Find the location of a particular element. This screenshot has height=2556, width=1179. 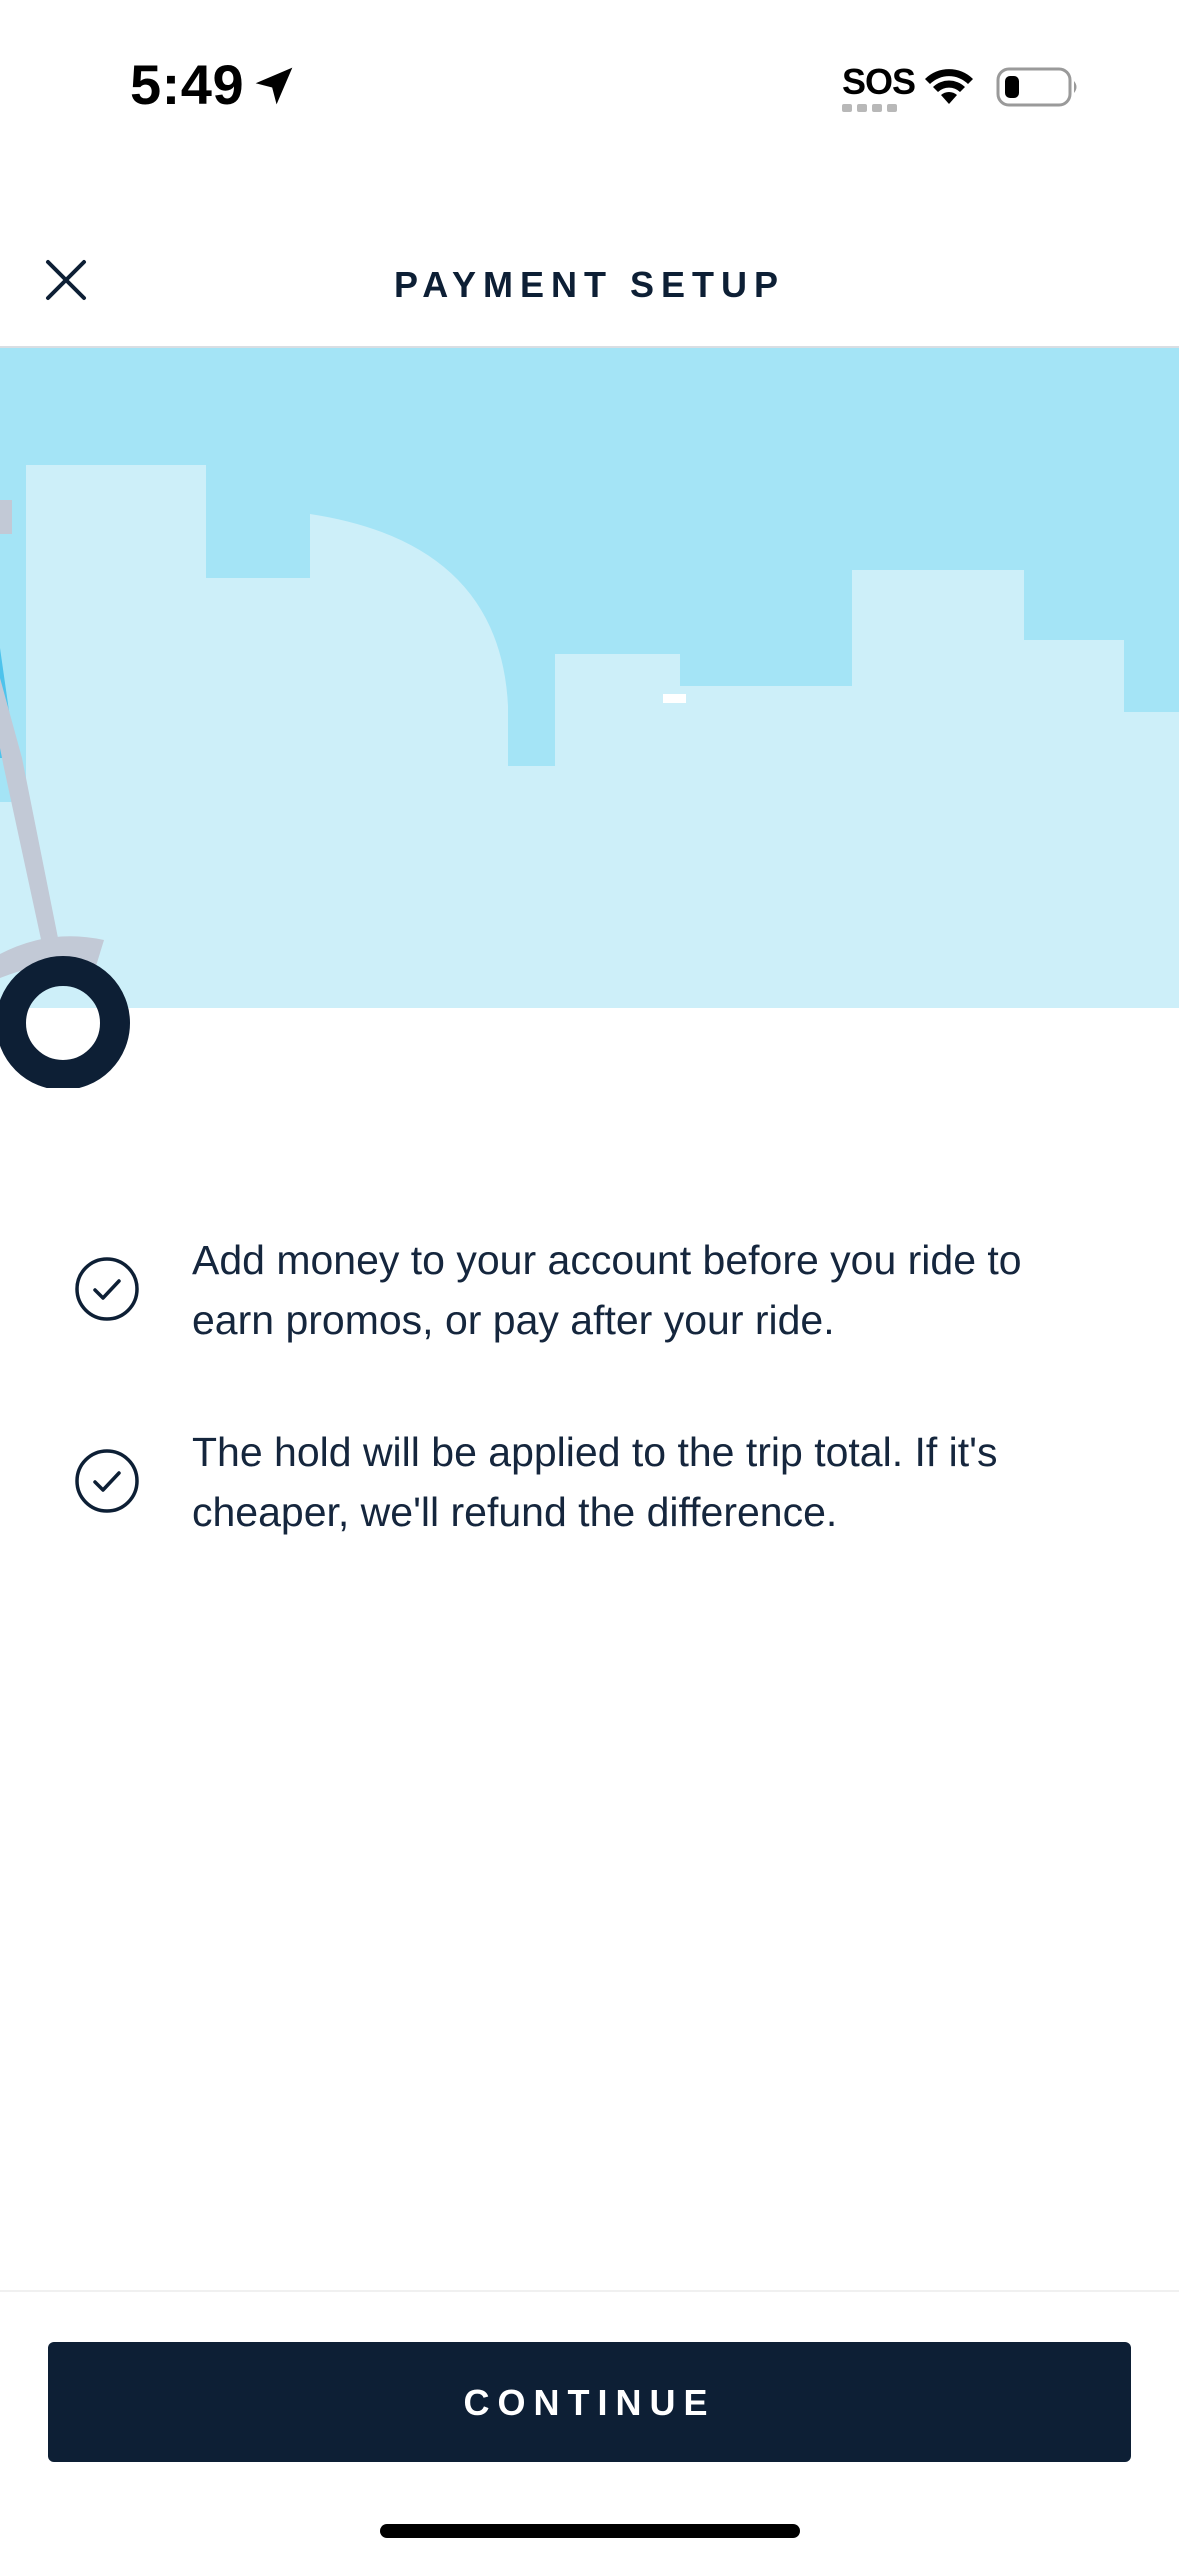

continue-button: CONTINUE is located at coordinates (589, 2402).